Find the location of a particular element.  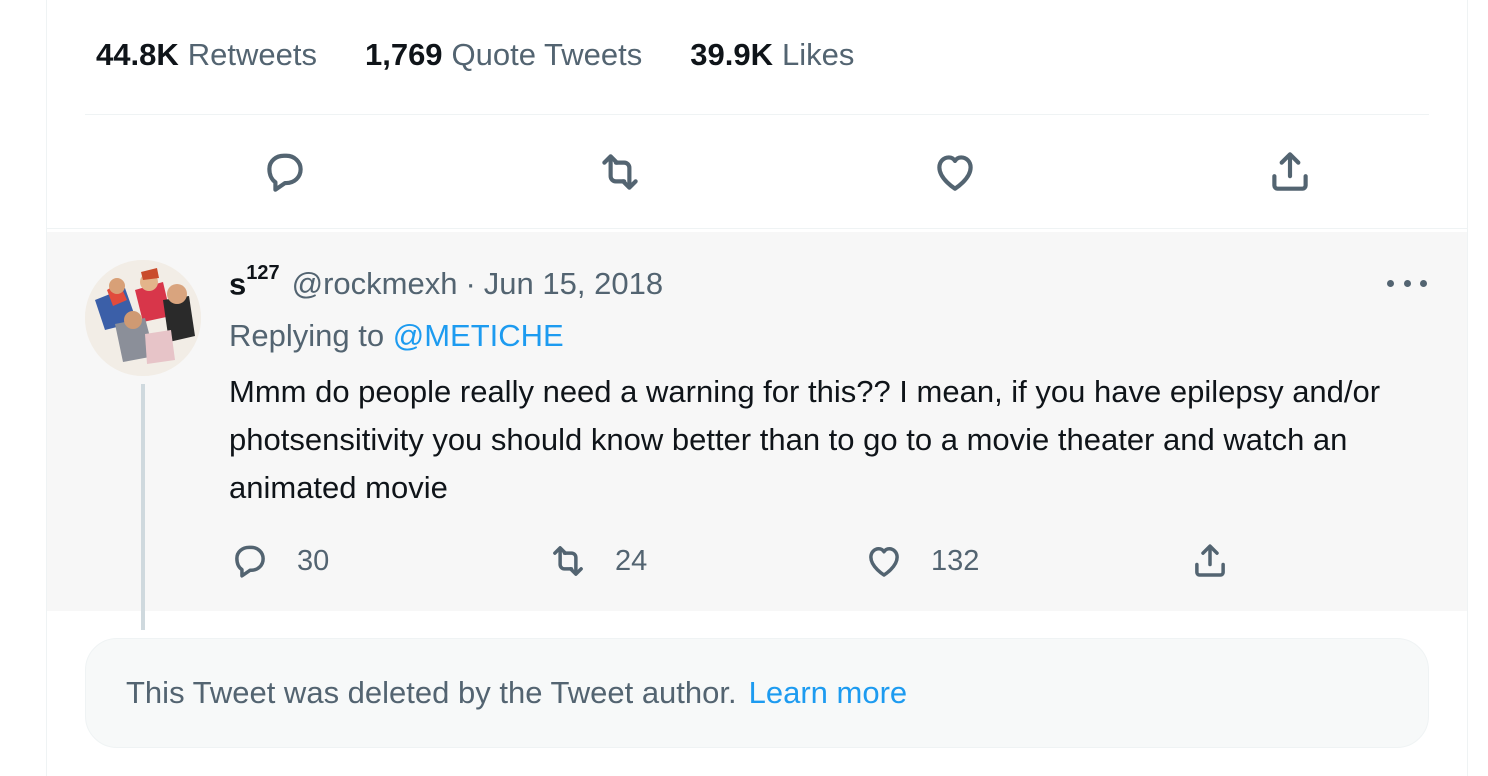

reply-count: 30 is located at coordinates (313, 560).